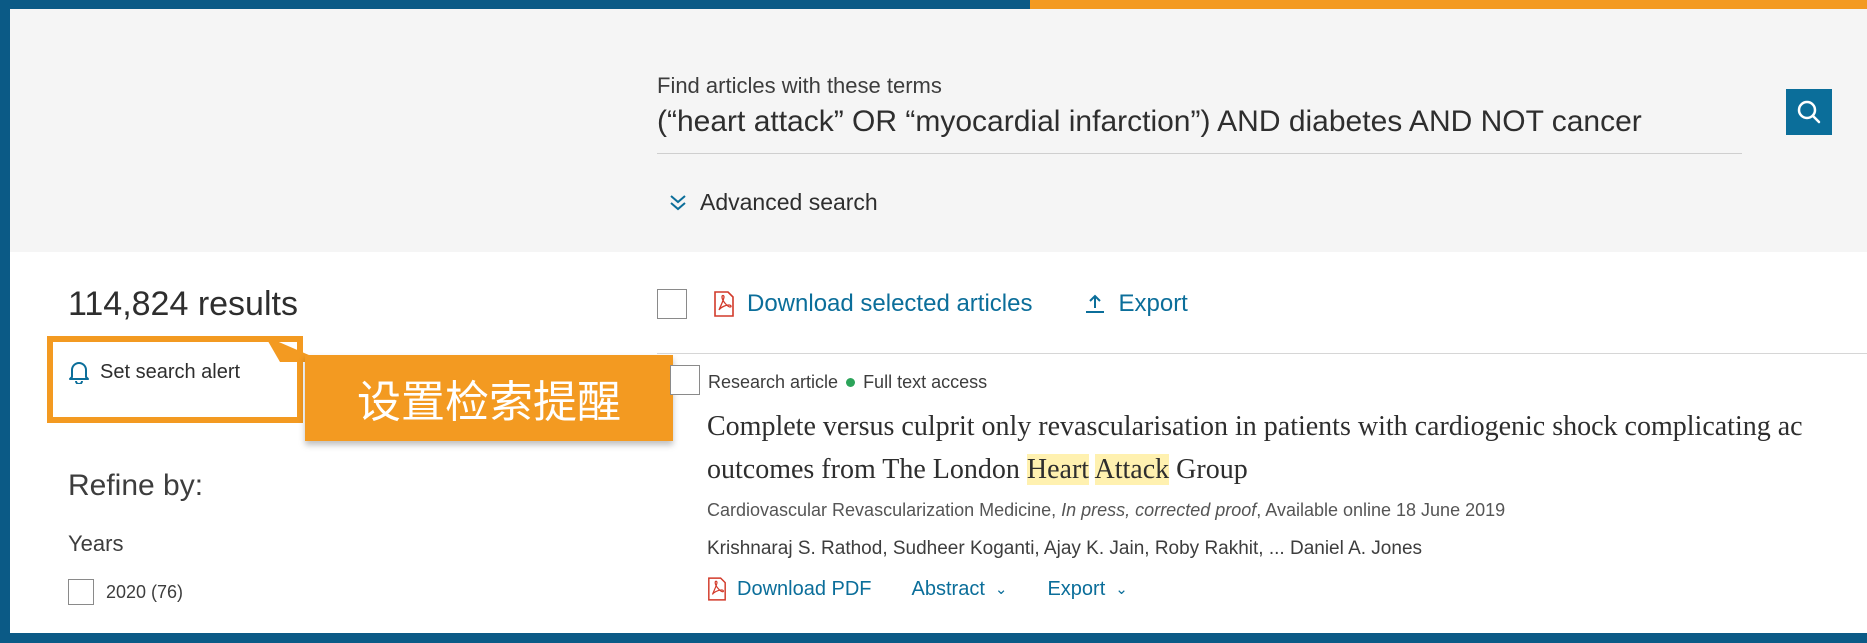  Describe the element at coordinates (799, 85) in the screenshot. I see `search-label: Find articles with these terms` at that location.